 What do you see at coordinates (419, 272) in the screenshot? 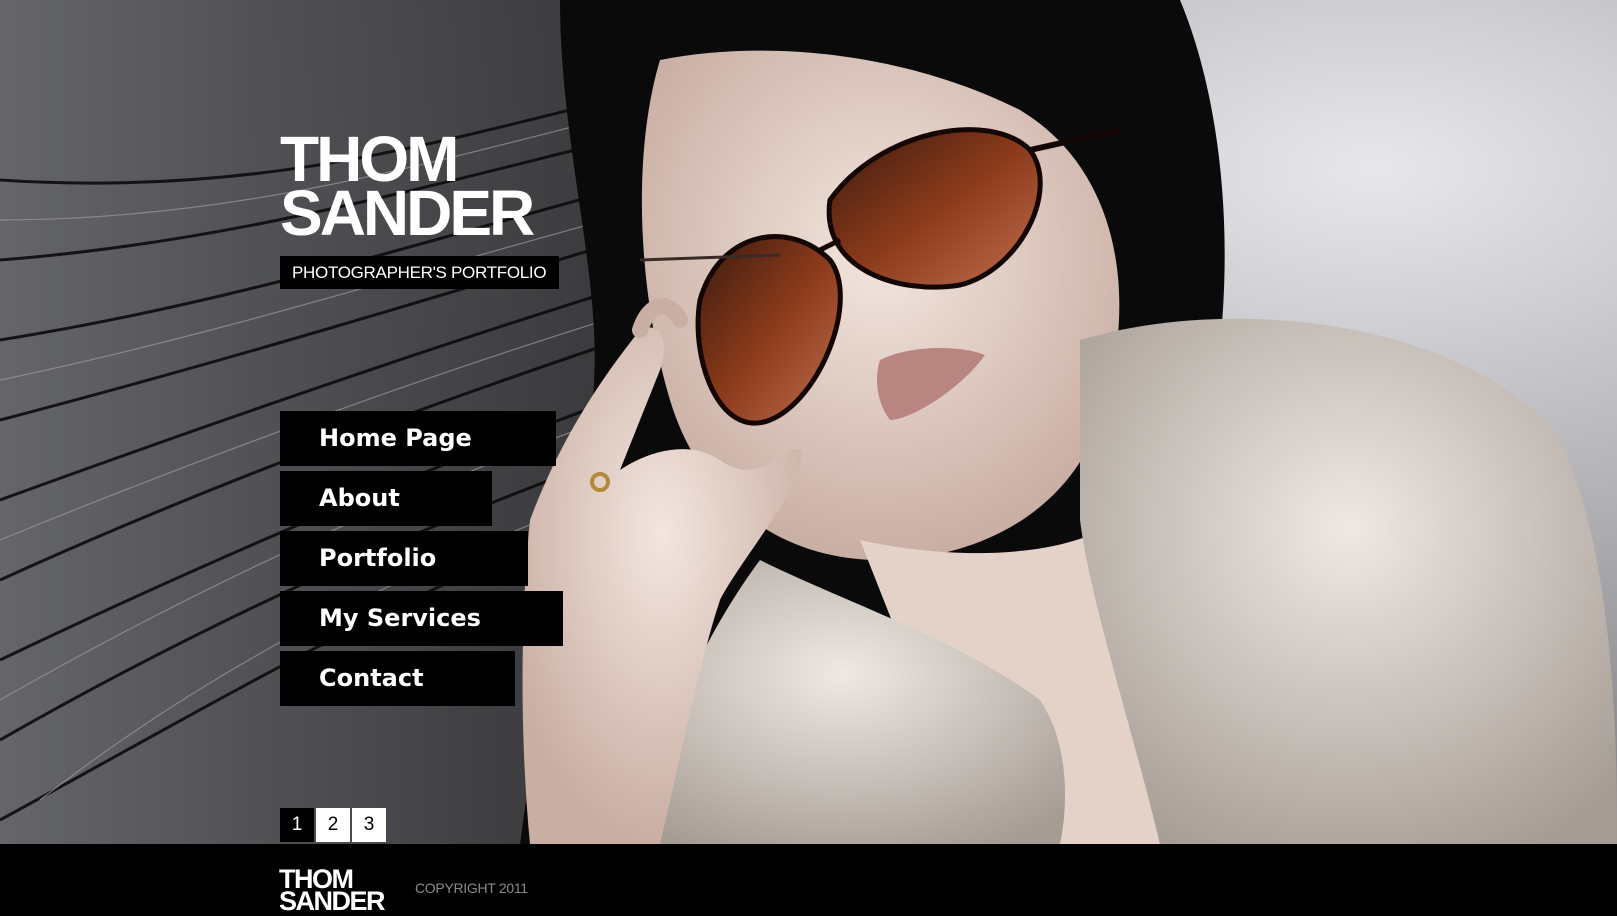
I see `site-tagline: PHOTOGRAPHER'S PORTFOLIO` at bounding box center [419, 272].